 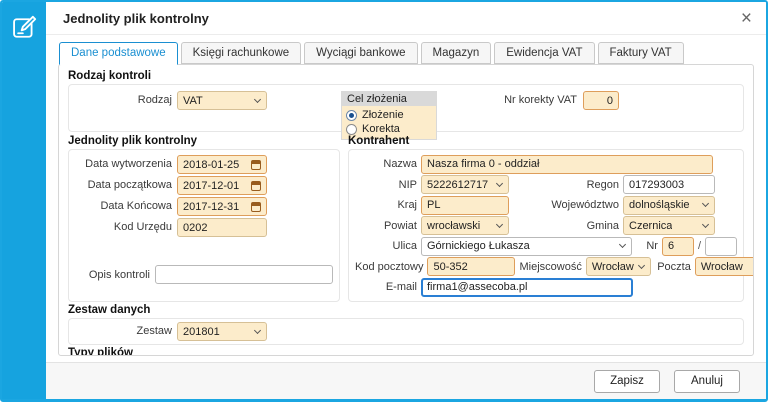 What do you see at coordinates (383, 115) in the screenshot?
I see `radio-zlozenie-label: Złożenie` at bounding box center [383, 115].